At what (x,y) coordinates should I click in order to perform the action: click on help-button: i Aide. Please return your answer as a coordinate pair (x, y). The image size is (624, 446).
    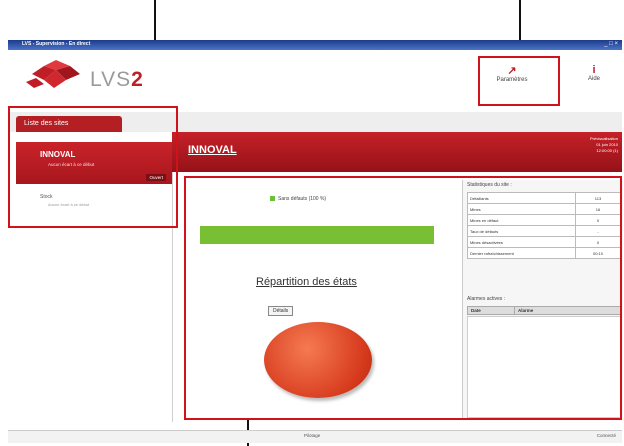
    Looking at the image, I should click on (594, 73).